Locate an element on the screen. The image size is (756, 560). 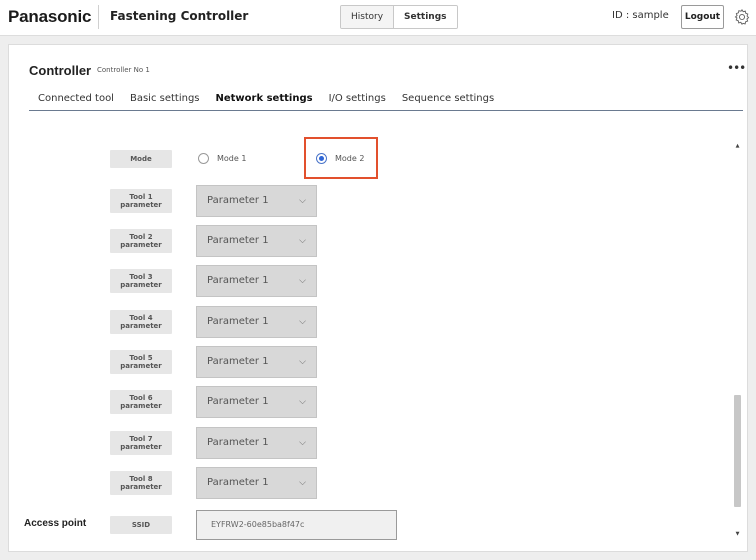
tool-label-top: Tool 5 is located at coordinates (141, 358).